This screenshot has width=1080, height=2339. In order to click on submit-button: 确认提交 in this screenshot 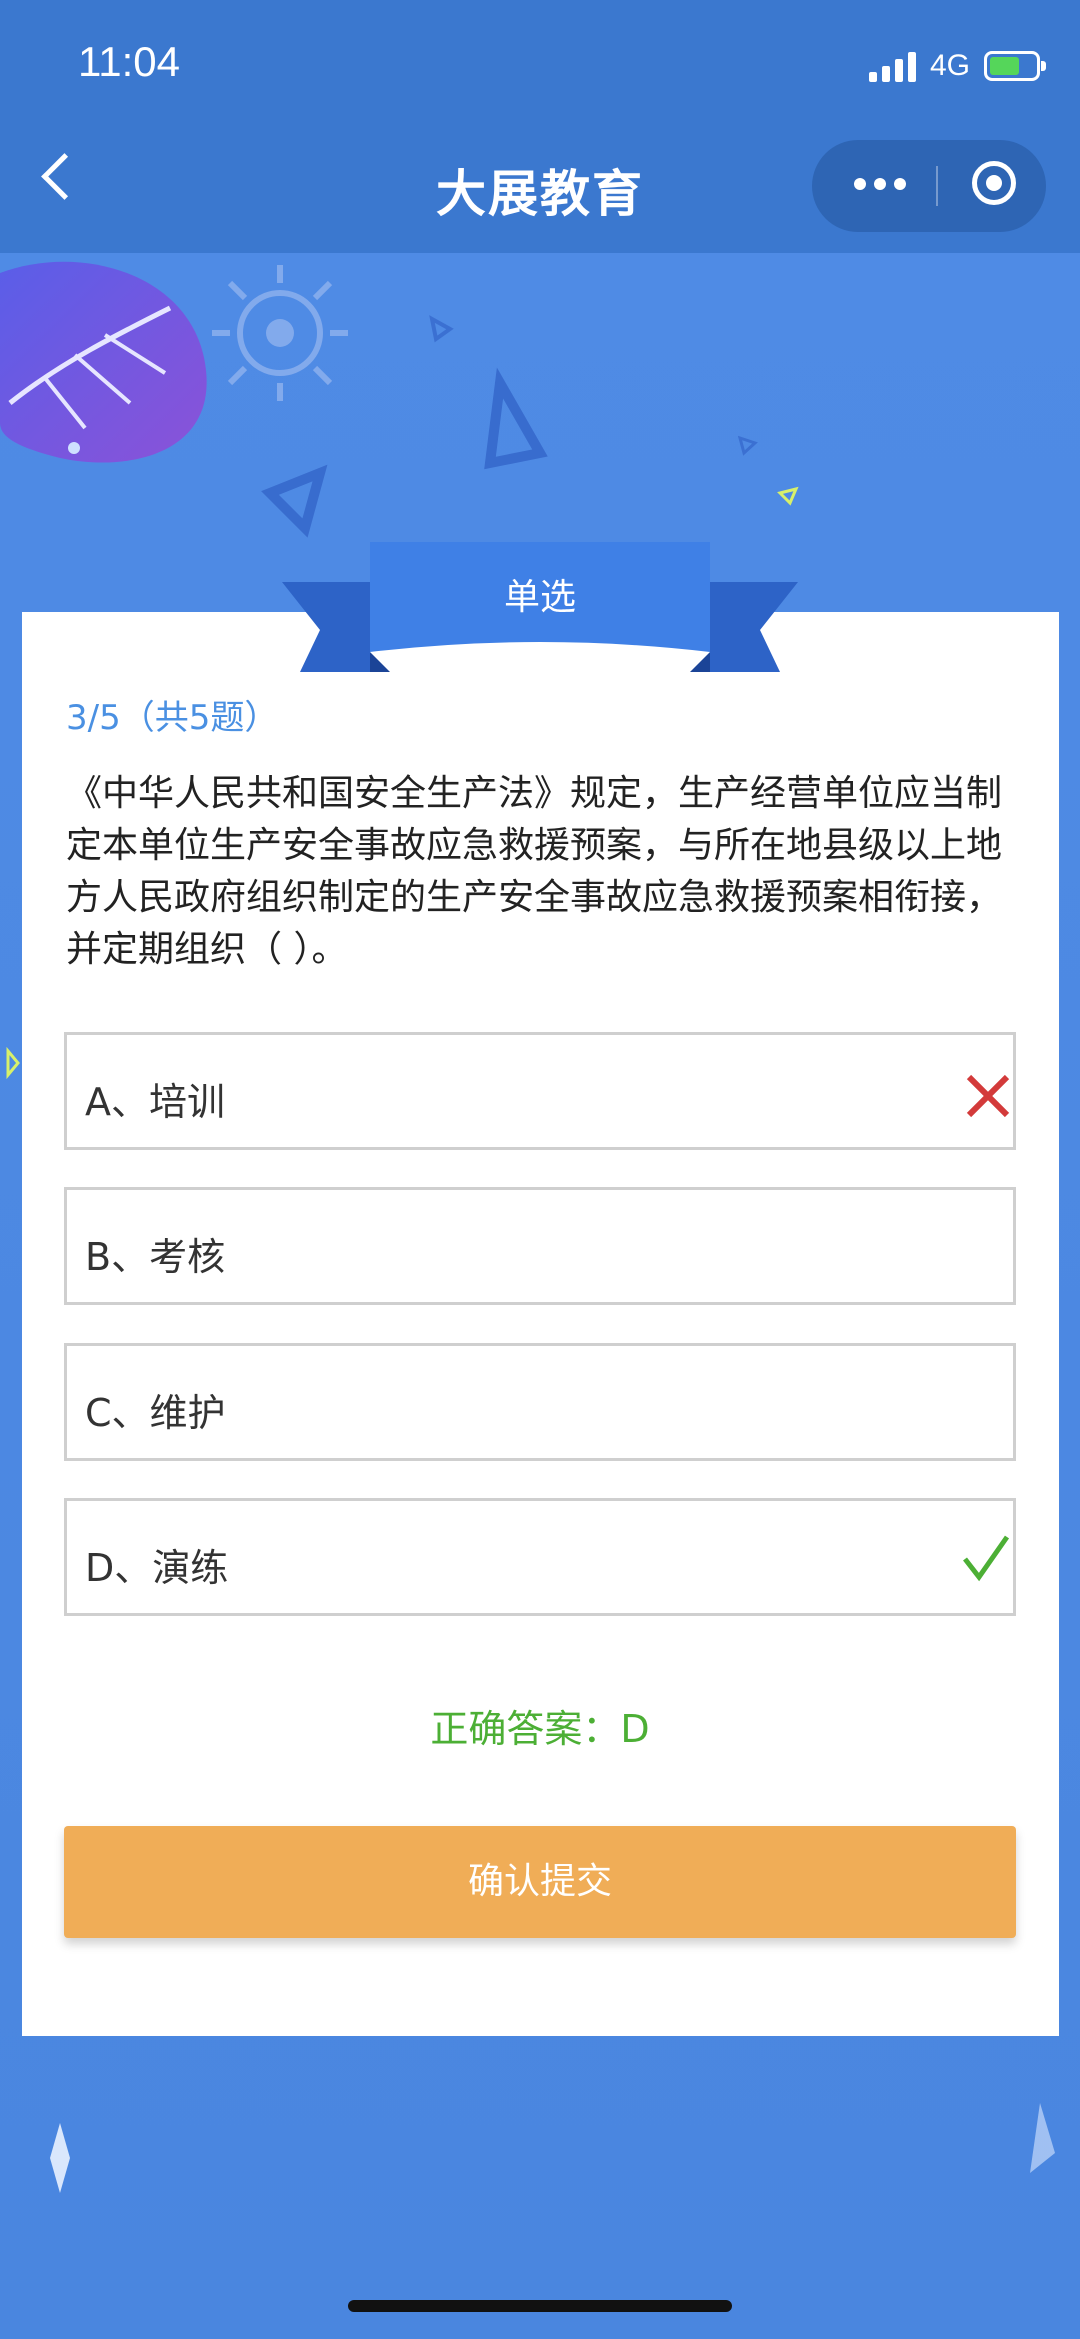, I will do `click(540, 1882)`.